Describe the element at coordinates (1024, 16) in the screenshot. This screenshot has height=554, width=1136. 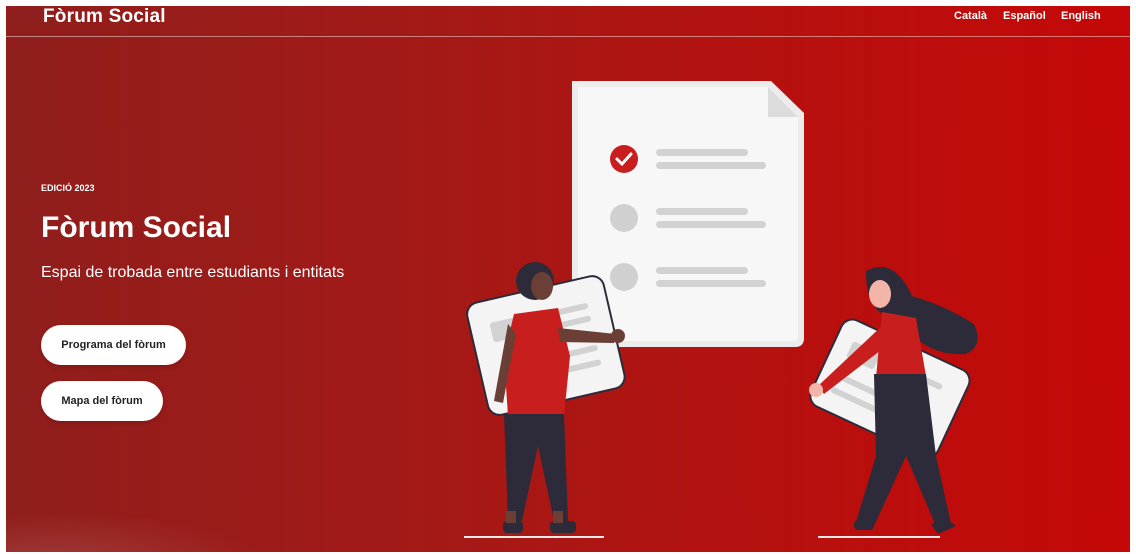
I see `lang-link-espanol: Español` at that location.